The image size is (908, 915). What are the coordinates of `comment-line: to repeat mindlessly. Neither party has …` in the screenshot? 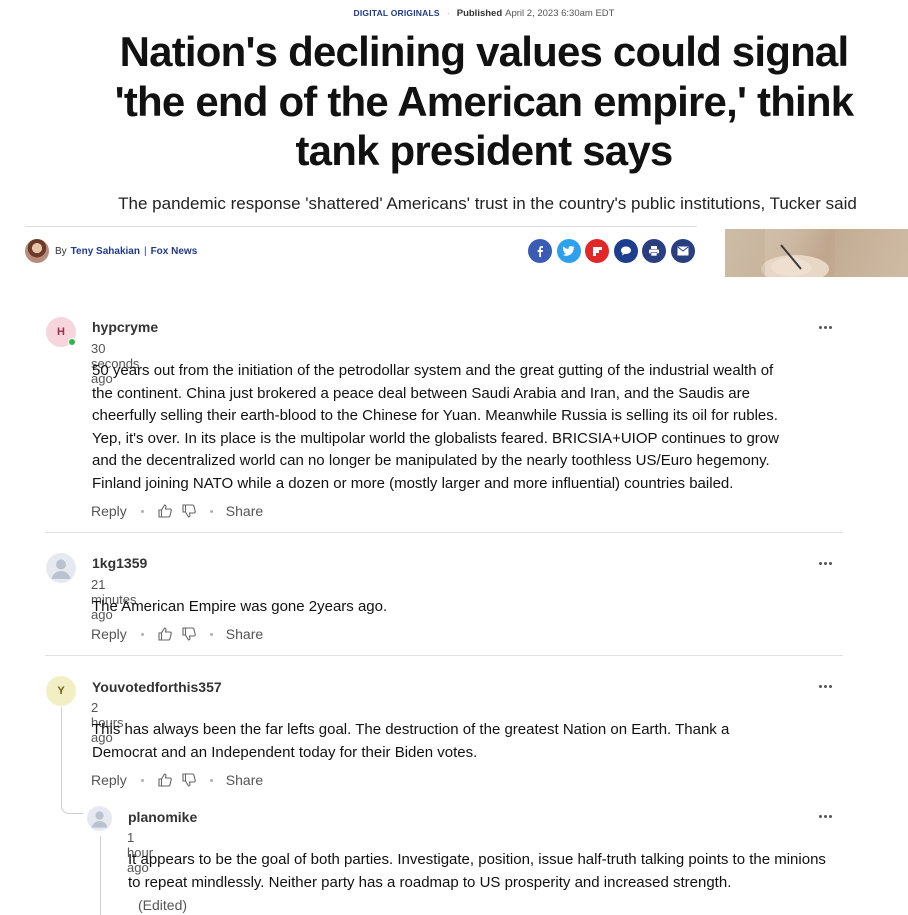 It's located at (430, 882).